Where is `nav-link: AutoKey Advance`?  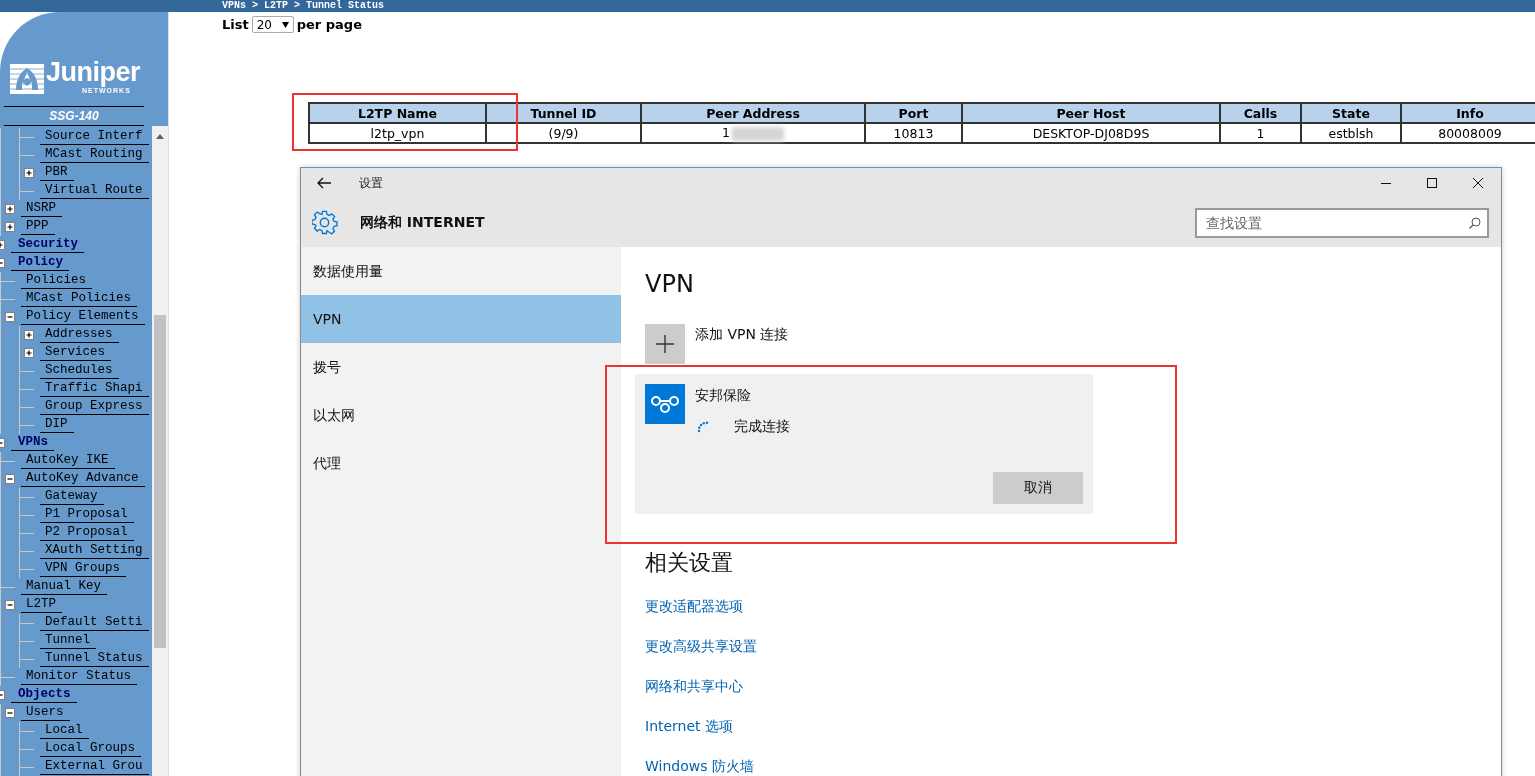 nav-link: AutoKey Advance is located at coordinates (83, 479).